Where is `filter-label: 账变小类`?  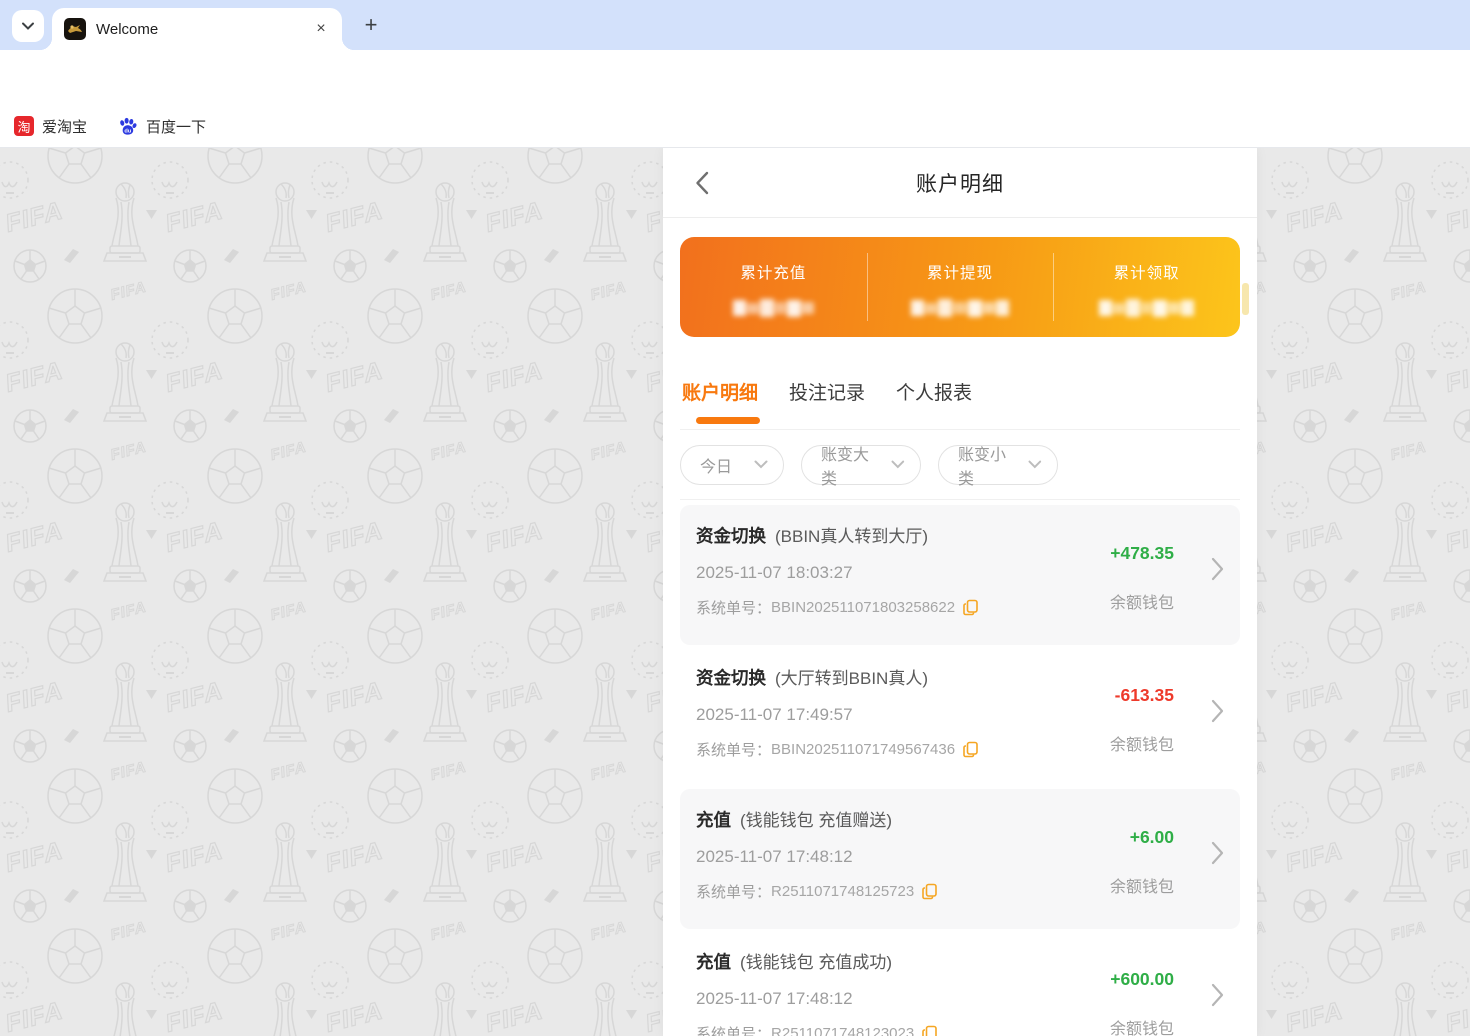
filter-label: 账变小类 is located at coordinates (982, 467).